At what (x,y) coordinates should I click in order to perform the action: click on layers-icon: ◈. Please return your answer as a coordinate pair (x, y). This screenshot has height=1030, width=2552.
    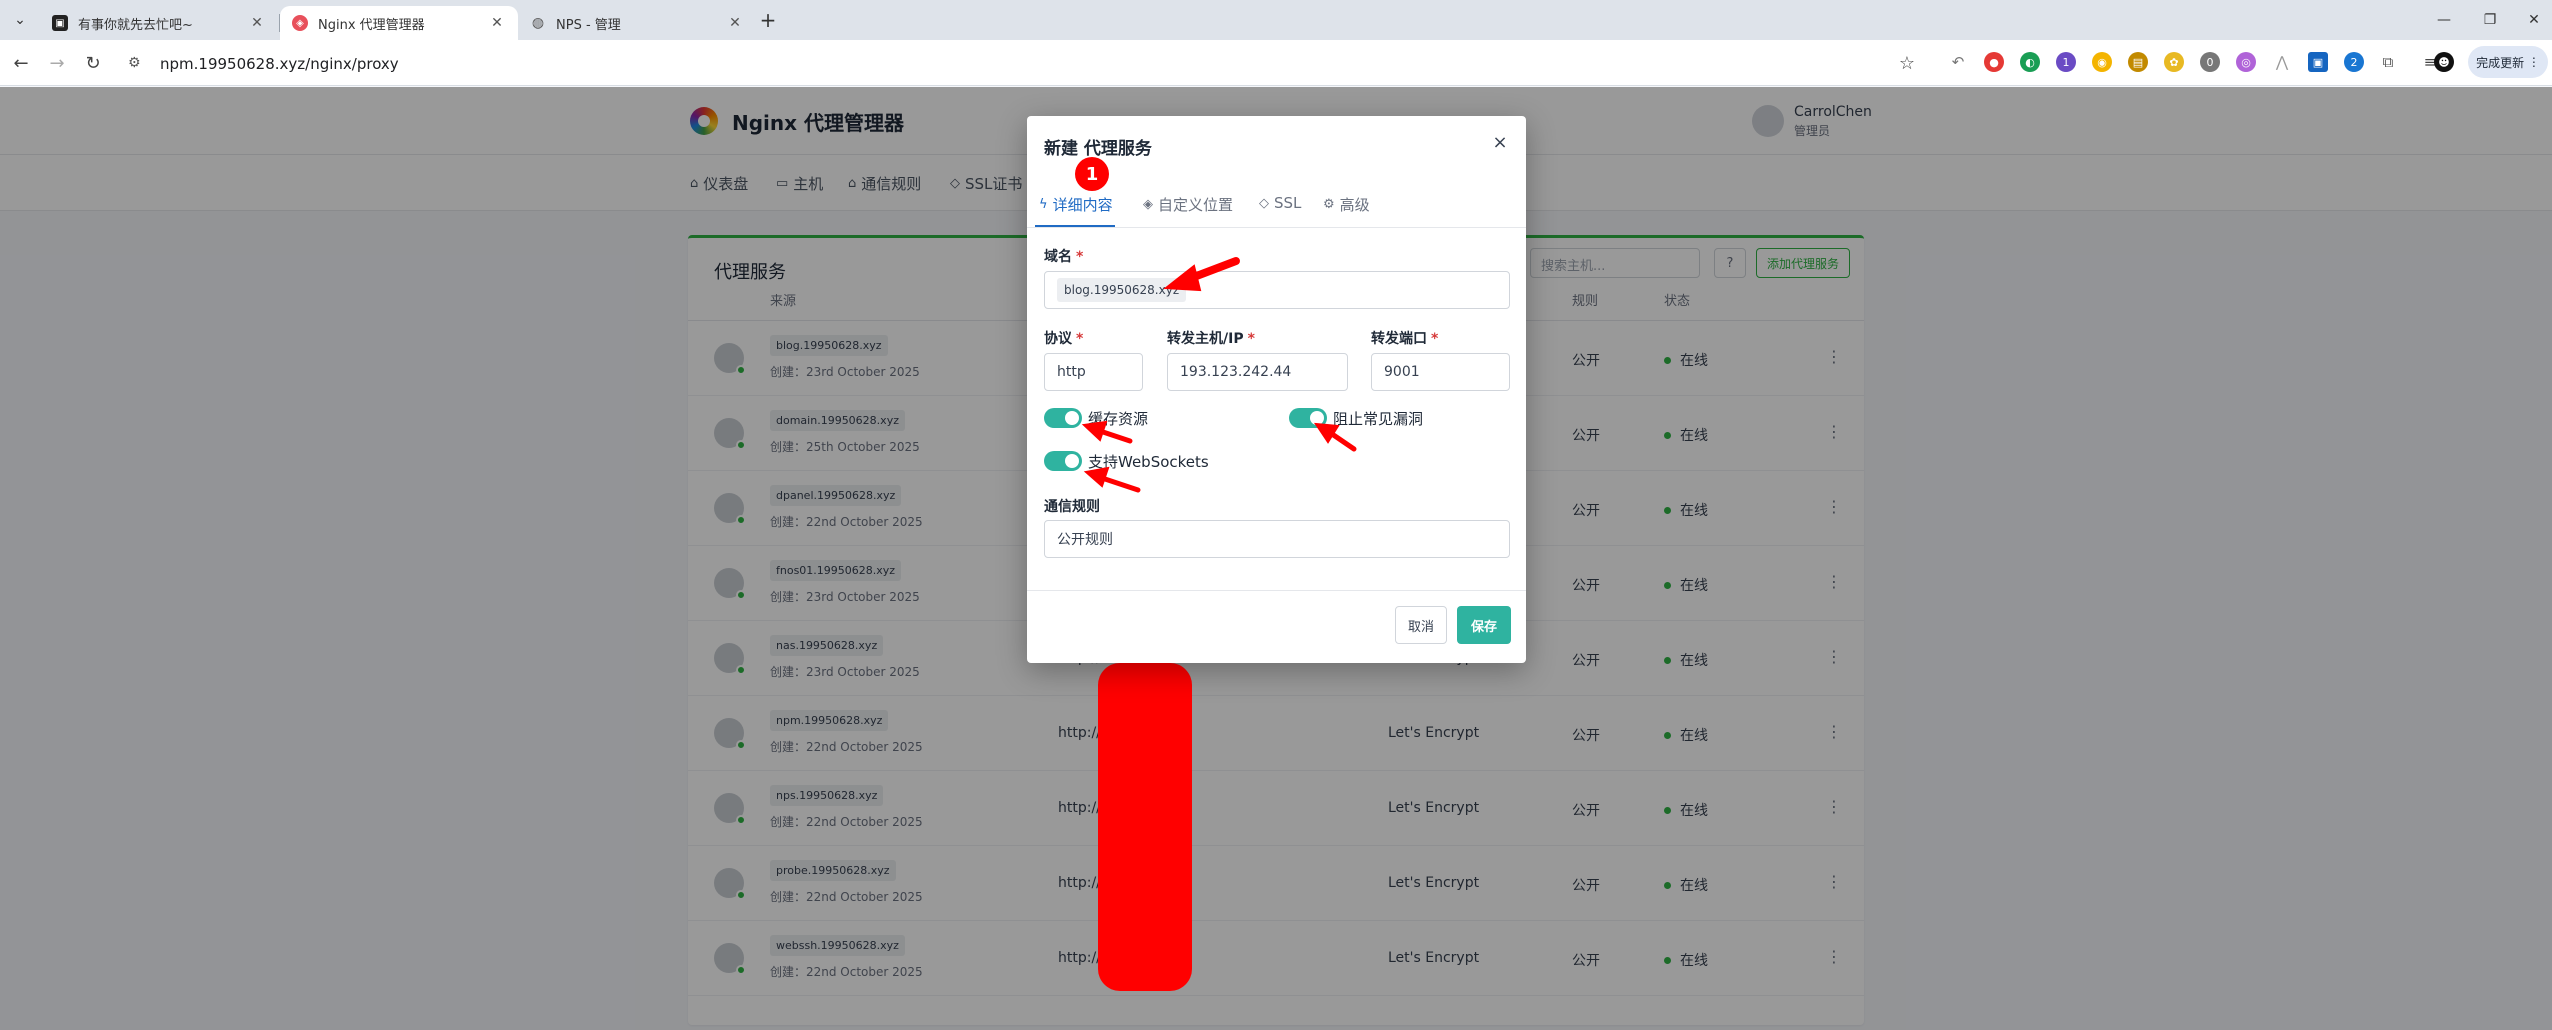
    Looking at the image, I should click on (1148, 204).